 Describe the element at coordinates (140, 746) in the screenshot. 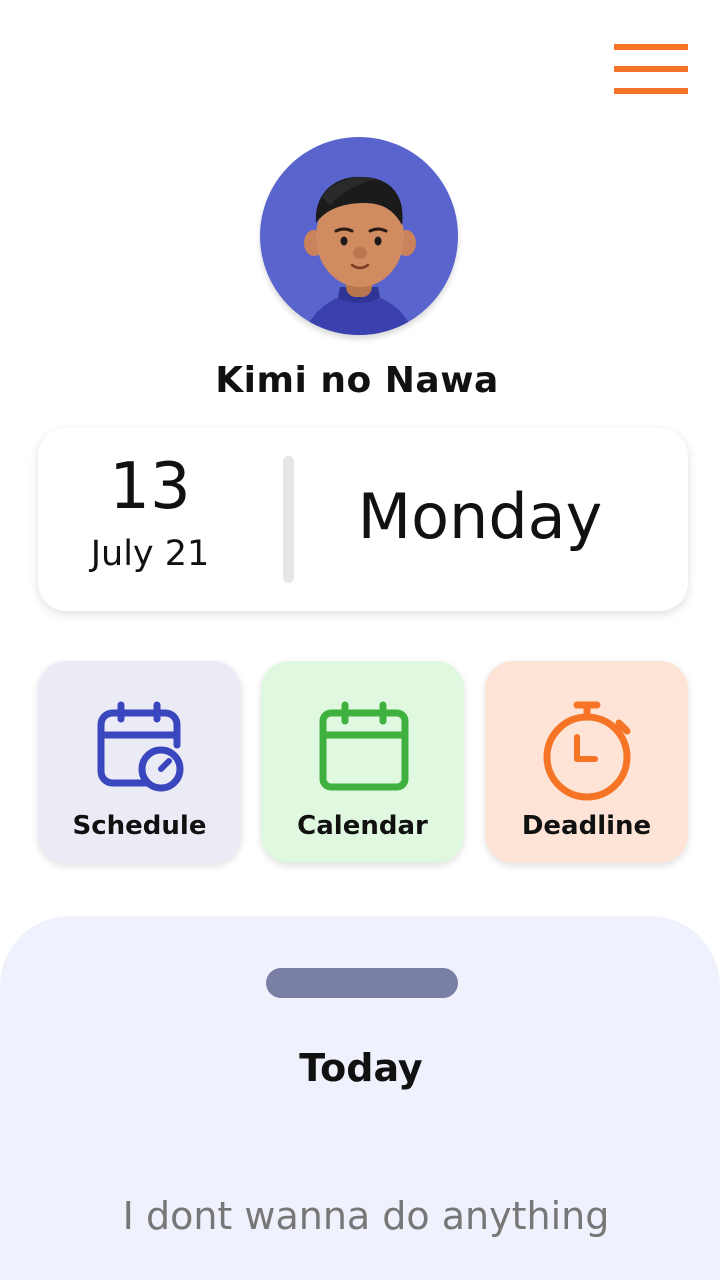

I see `calendar-clock-icon` at that location.